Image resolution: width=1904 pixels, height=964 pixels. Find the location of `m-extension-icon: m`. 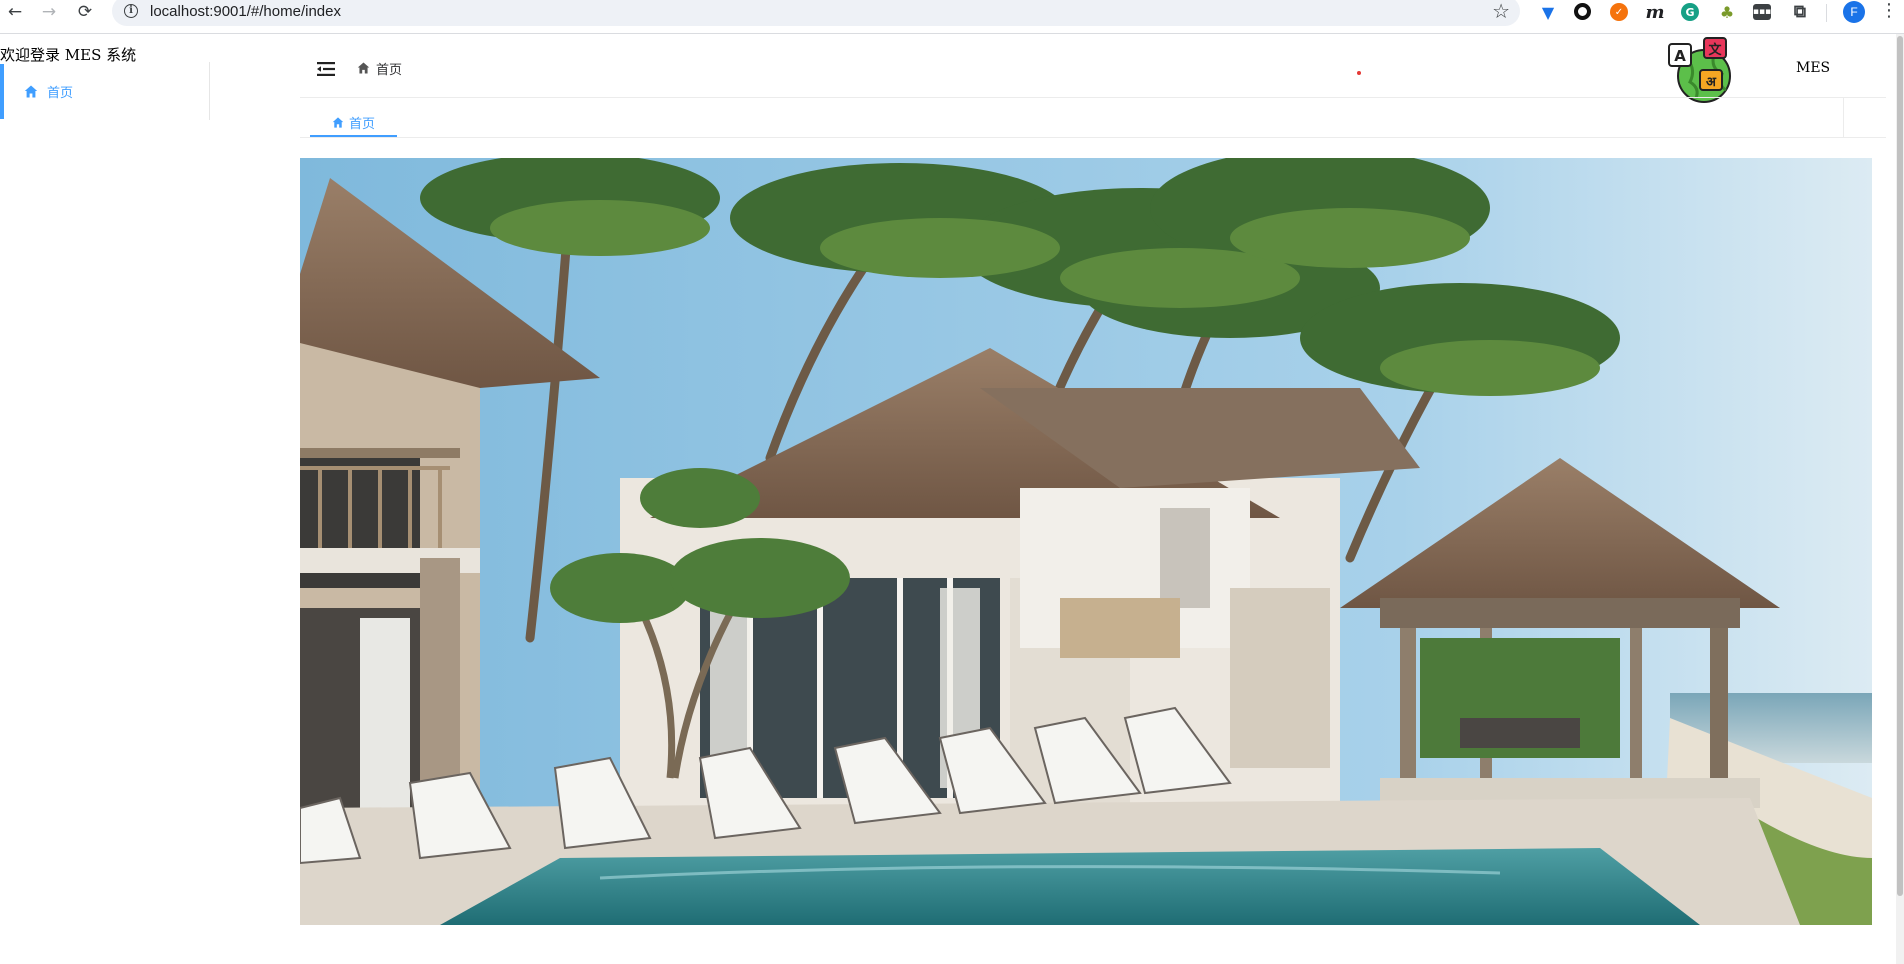

m-extension-icon: m is located at coordinates (1655, 12).